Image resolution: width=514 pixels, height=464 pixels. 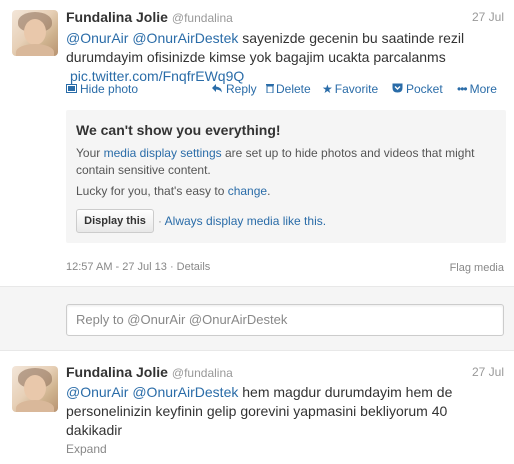 I want to click on hide-photo-button: Hide photo, so click(x=102, y=89).